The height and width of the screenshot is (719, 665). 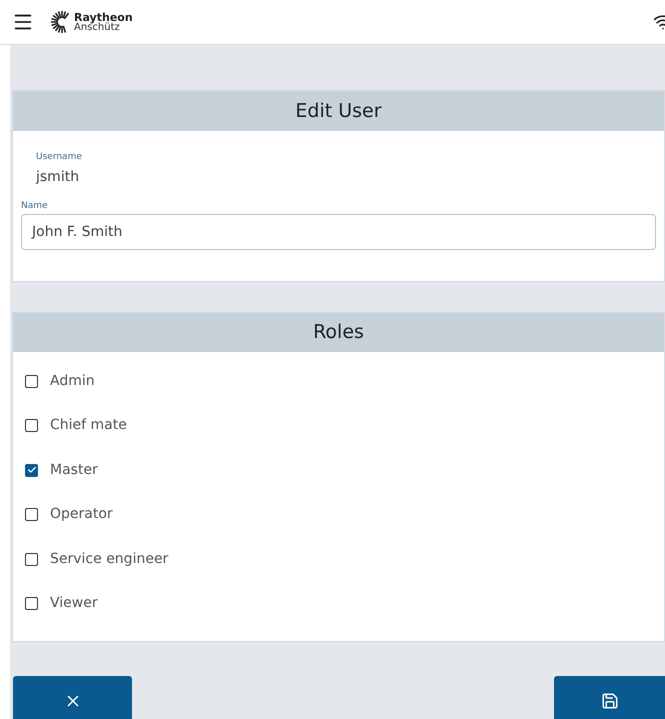 What do you see at coordinates (609, 701) in the screenshot?
I see `save-icon` at bounding box center [609, 701].